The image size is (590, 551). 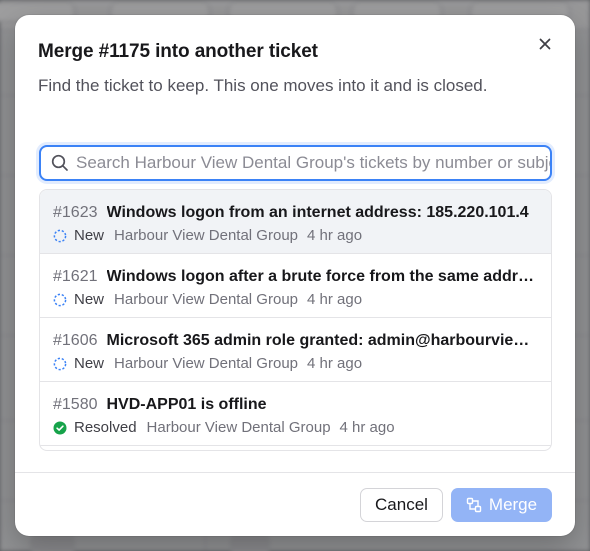 I want to click on footer-divider, so click(x=295, y=472).